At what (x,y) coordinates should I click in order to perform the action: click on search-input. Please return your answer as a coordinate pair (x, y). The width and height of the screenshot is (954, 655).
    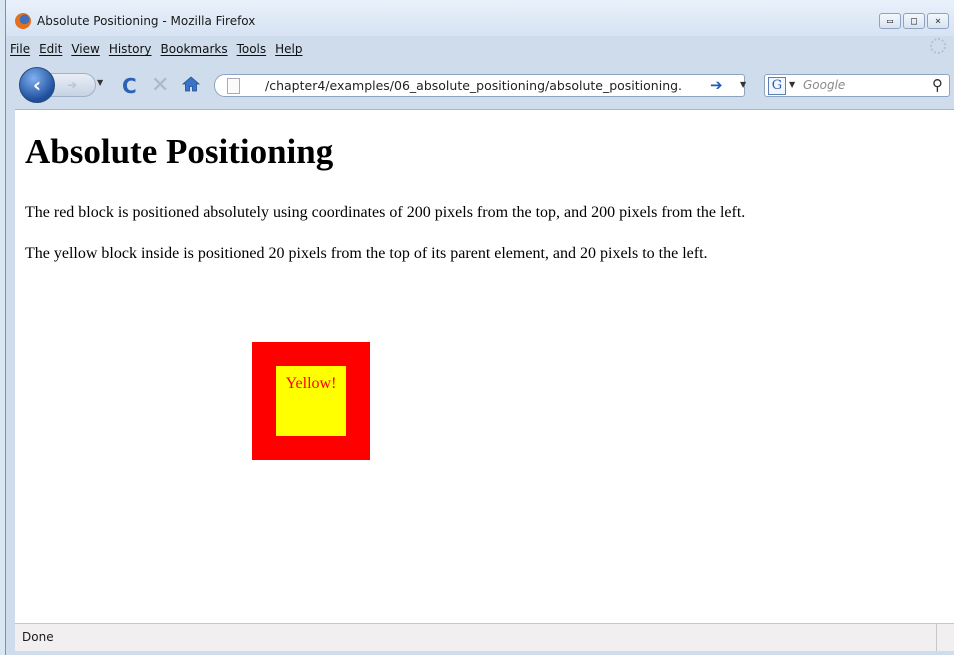
    Looking at the image, I should click on (860, 85).